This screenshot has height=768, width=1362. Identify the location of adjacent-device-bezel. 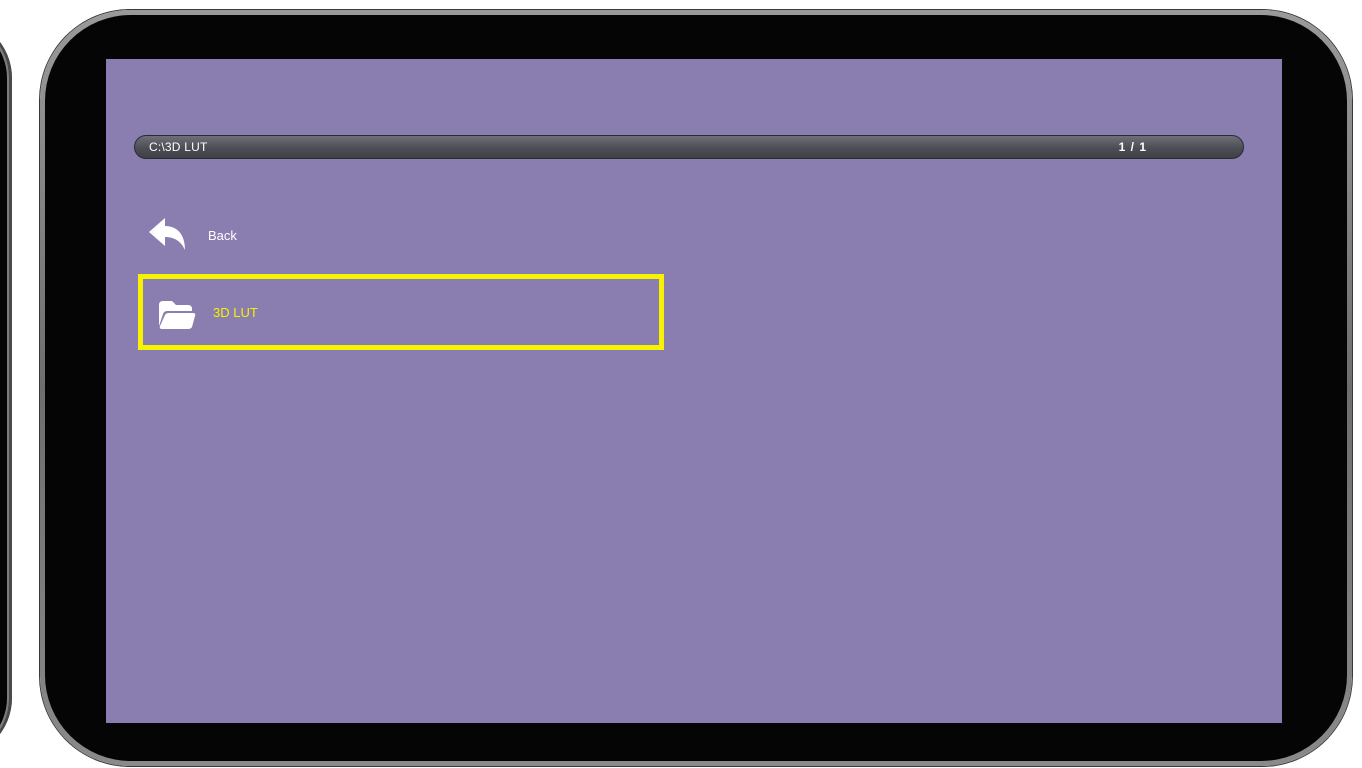
(3, 388).